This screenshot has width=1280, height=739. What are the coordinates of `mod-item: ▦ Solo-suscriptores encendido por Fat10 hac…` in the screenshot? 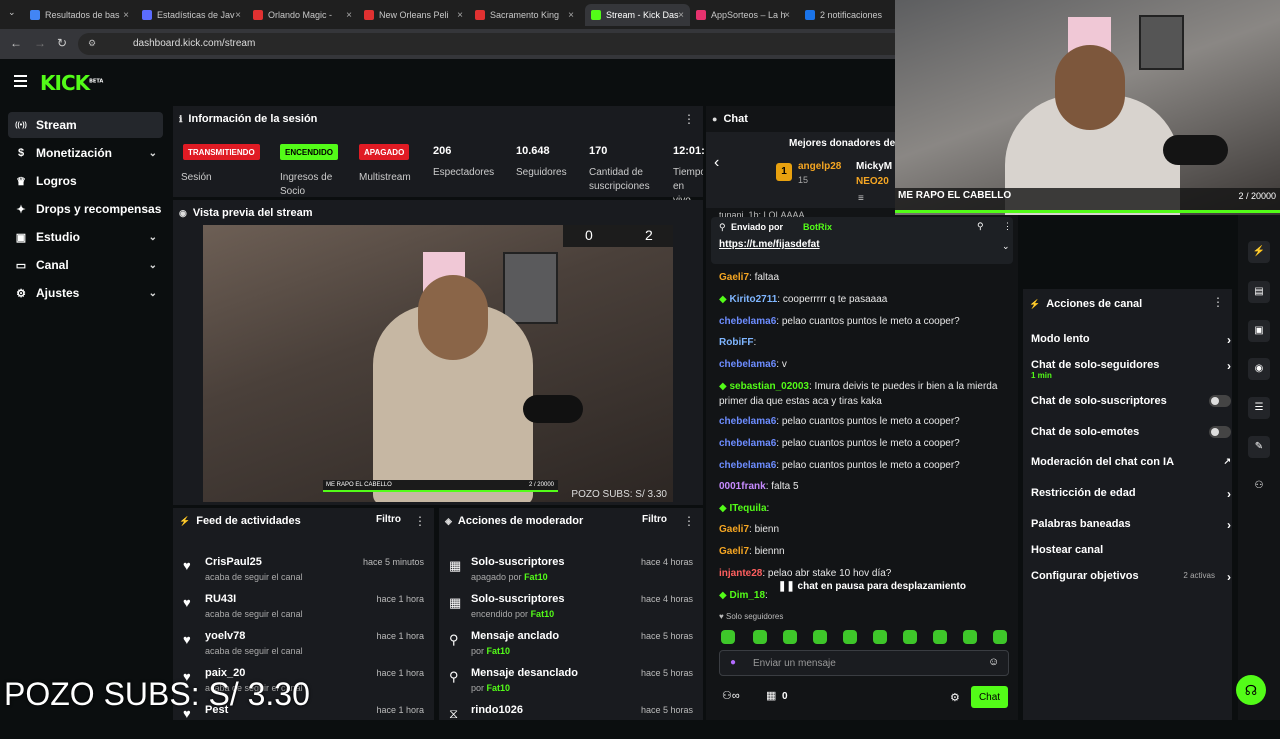 It's located at (571, 609).